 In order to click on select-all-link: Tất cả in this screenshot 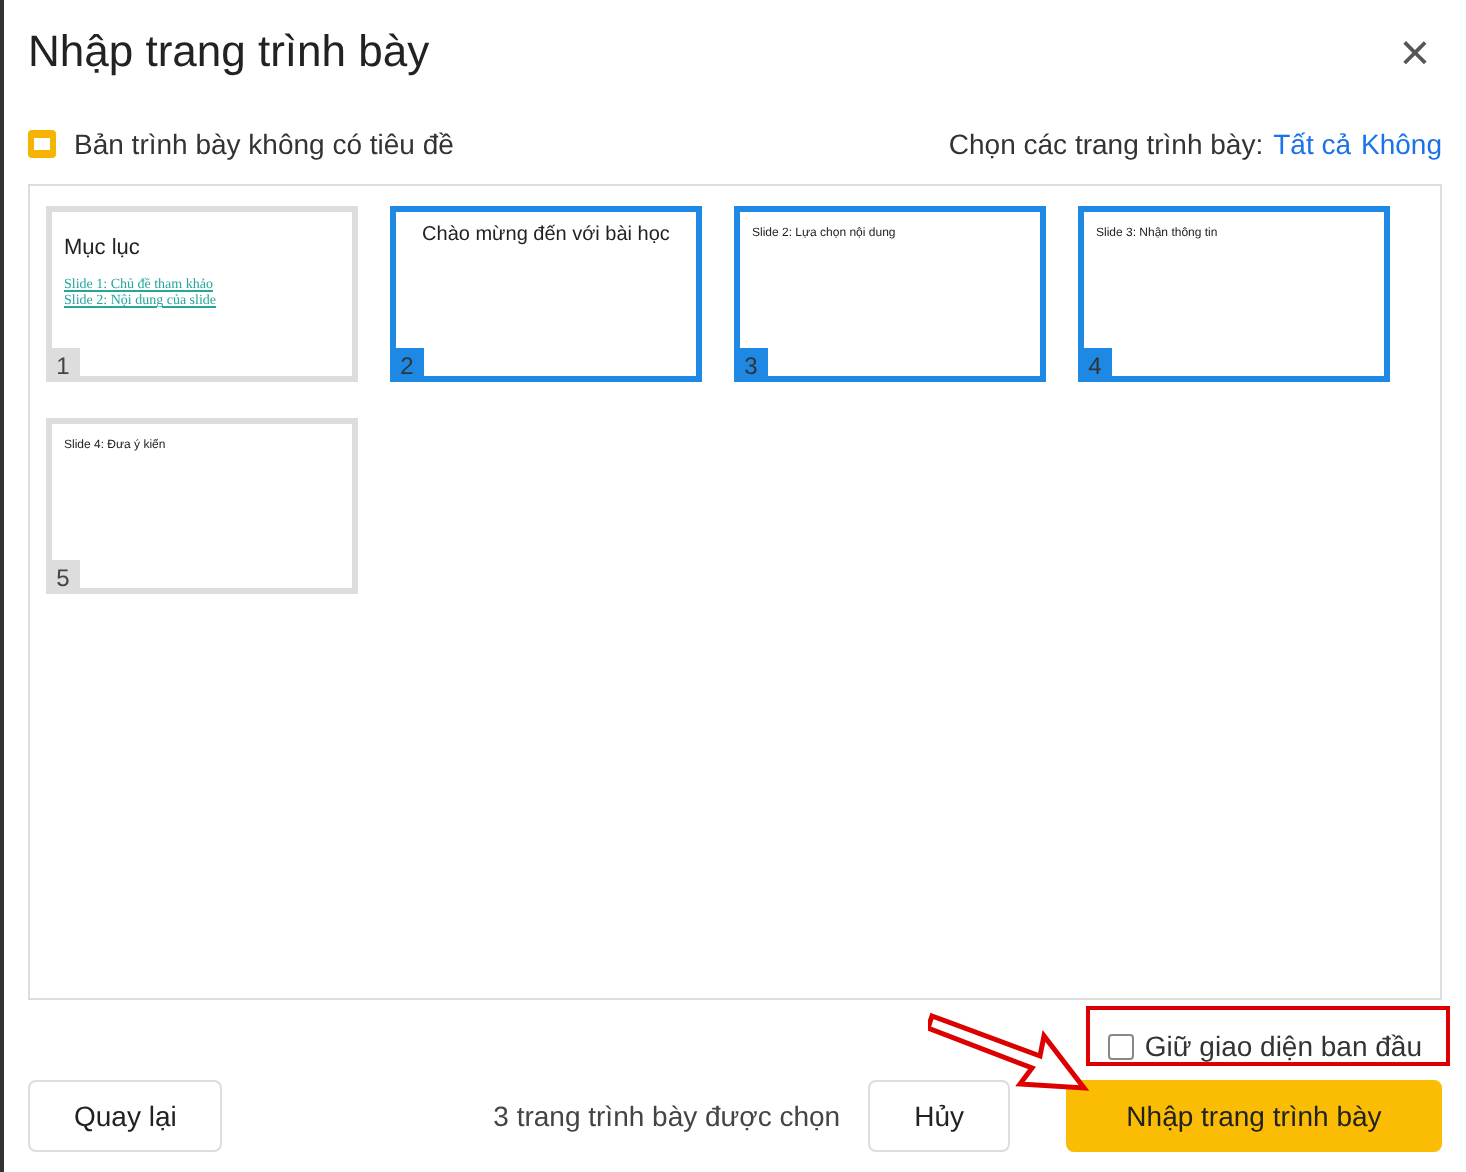, I will do `click(1312, 144)`.